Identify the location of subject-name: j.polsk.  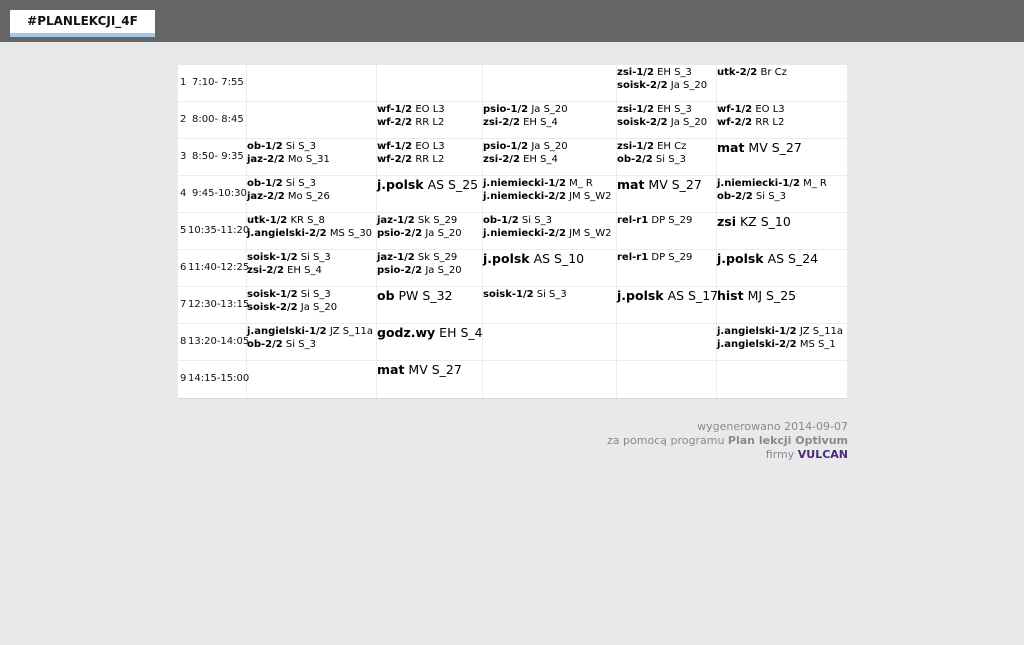
(740, 258).